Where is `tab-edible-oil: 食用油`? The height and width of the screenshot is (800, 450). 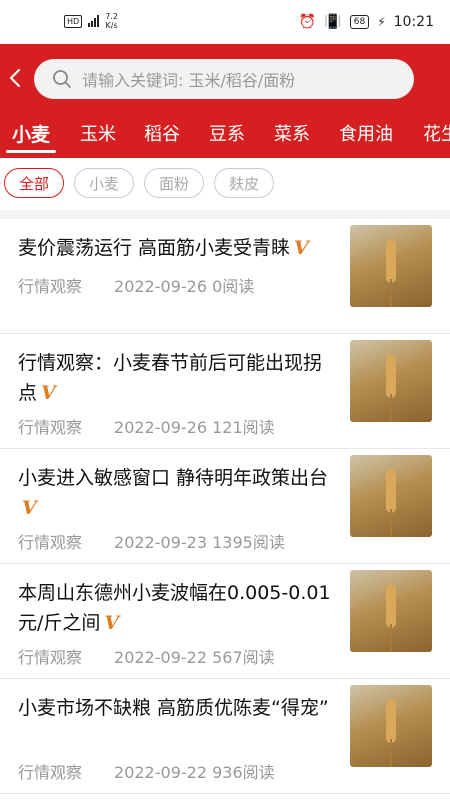
tab-edible-oil: 食用油 is located at coordinates (366, 133).